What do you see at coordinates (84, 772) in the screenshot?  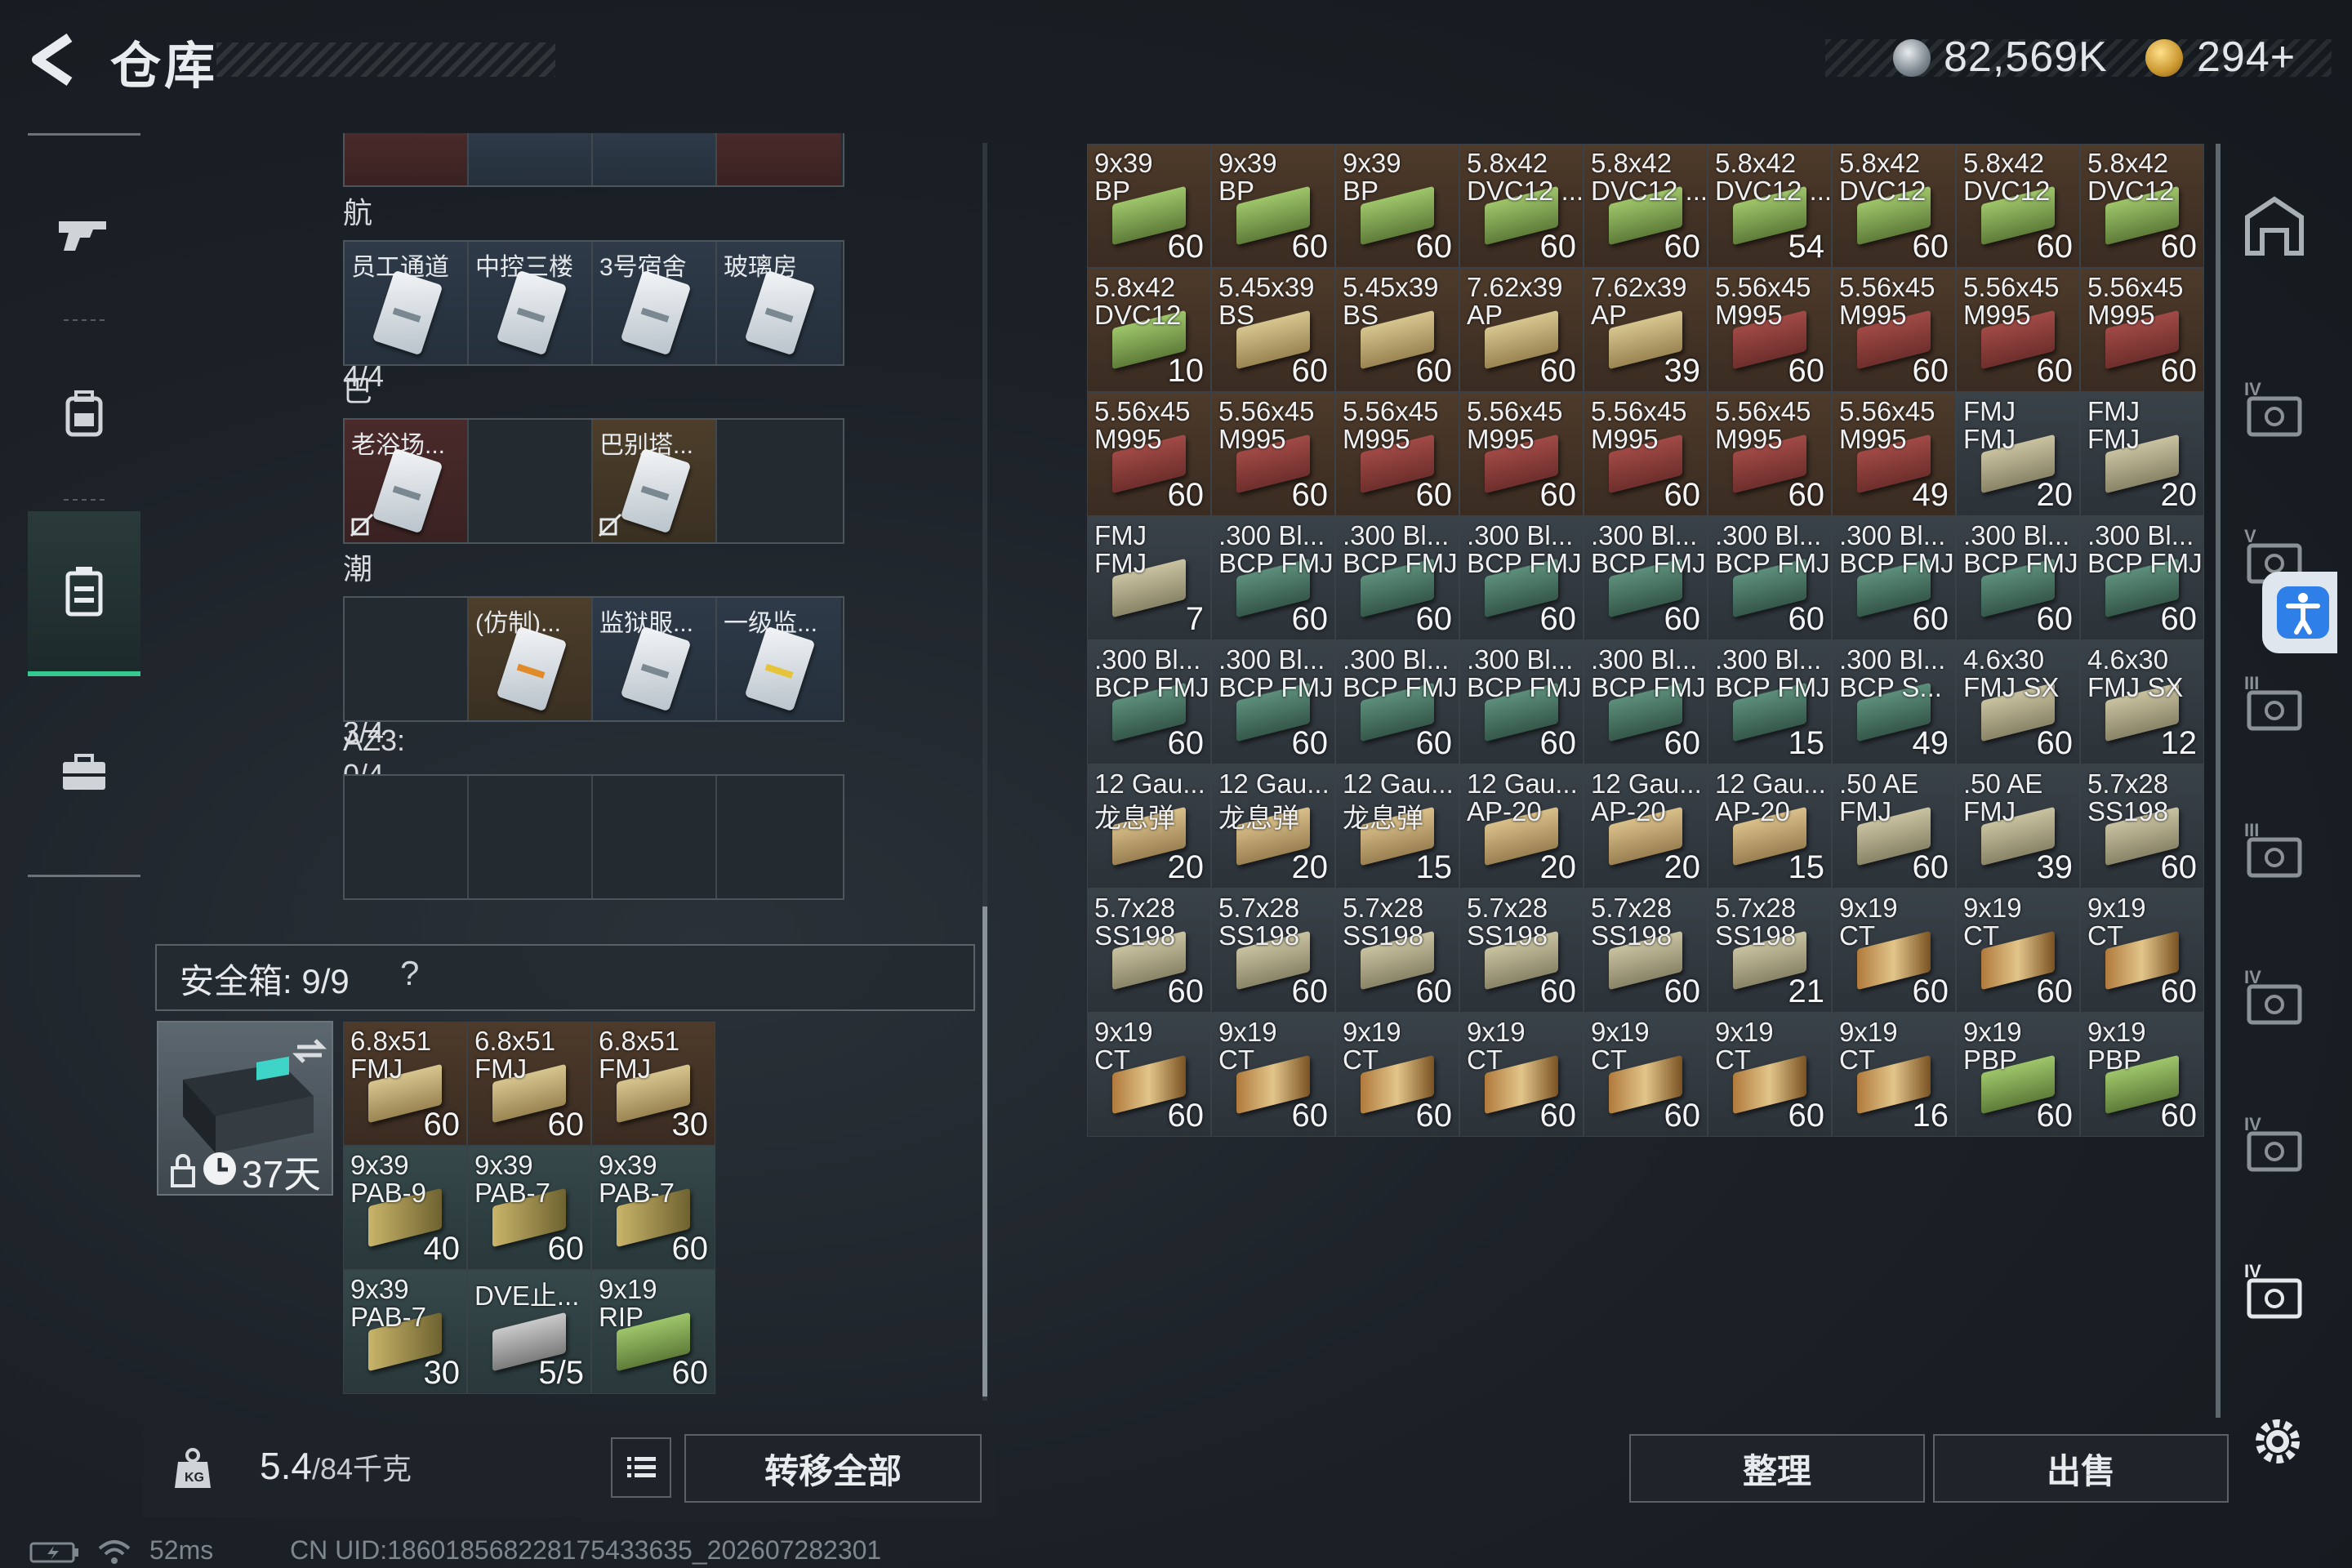 I see `nav-briefcase` at bounding box center [84, 772].